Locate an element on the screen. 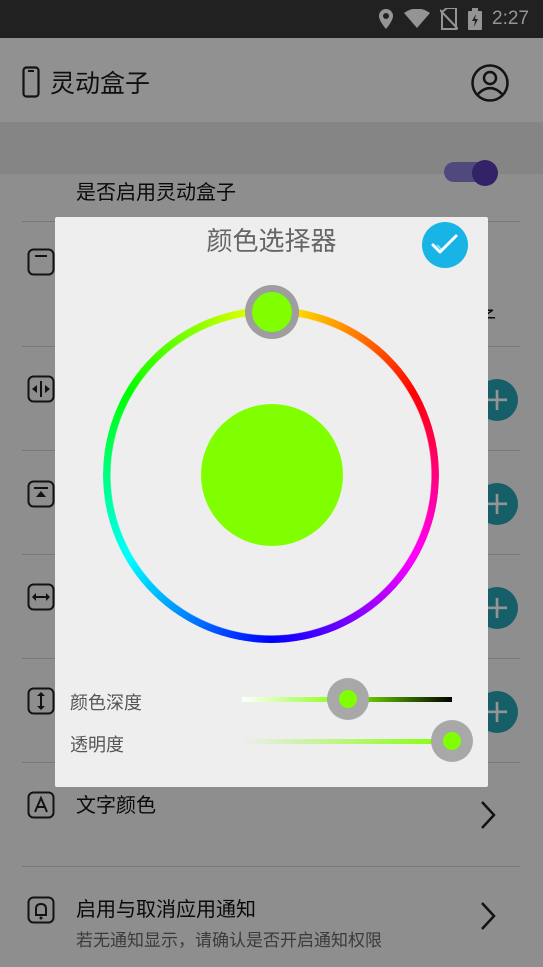 This screenshot has width=543, height=967. depth-slider-handle is located at coordinates (348, 699).